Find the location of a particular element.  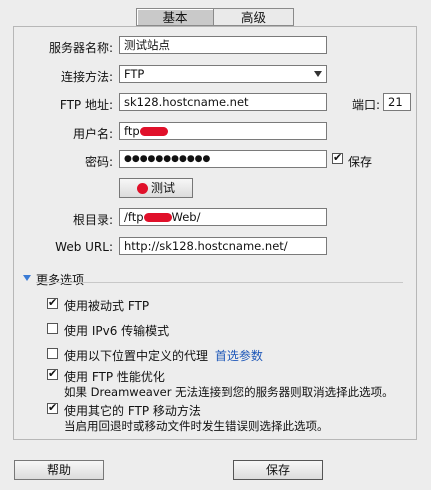

tab-advanced: 高级 is located at coordinates (254, 17).